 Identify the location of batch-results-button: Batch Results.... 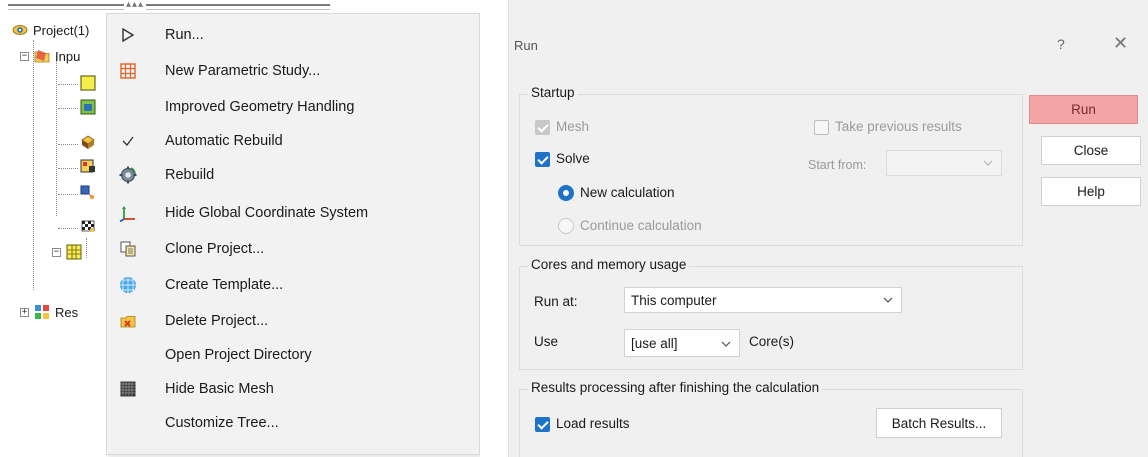
(939, 423).